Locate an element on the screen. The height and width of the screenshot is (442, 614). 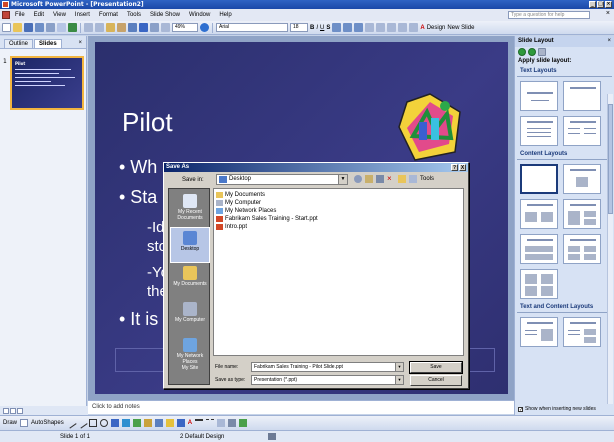
menu-format: Format is located at coordinates (108, 15).